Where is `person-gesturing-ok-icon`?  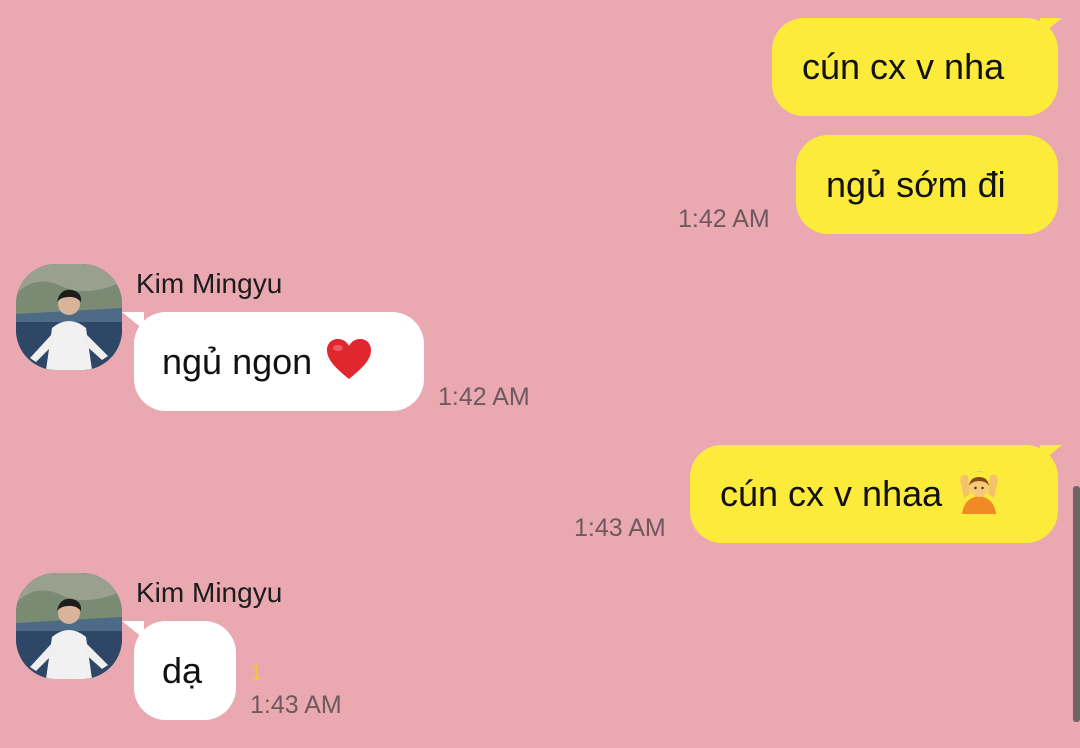
person-gesturing-ok-icon is located at coordinates (979, 494).